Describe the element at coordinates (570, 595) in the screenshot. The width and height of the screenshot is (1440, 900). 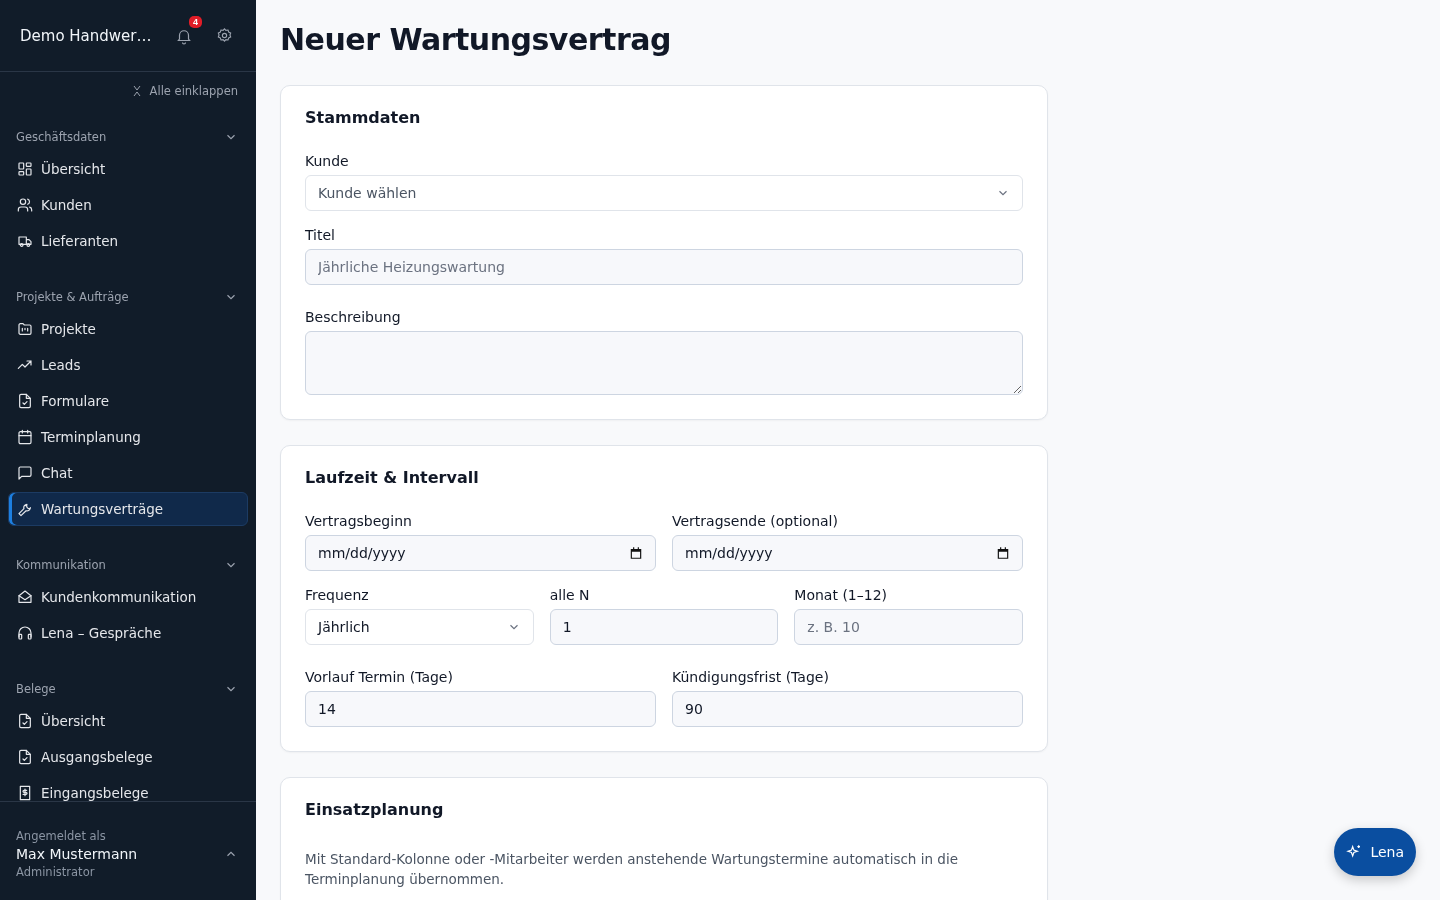
I see `field-label: alle N` at that location.